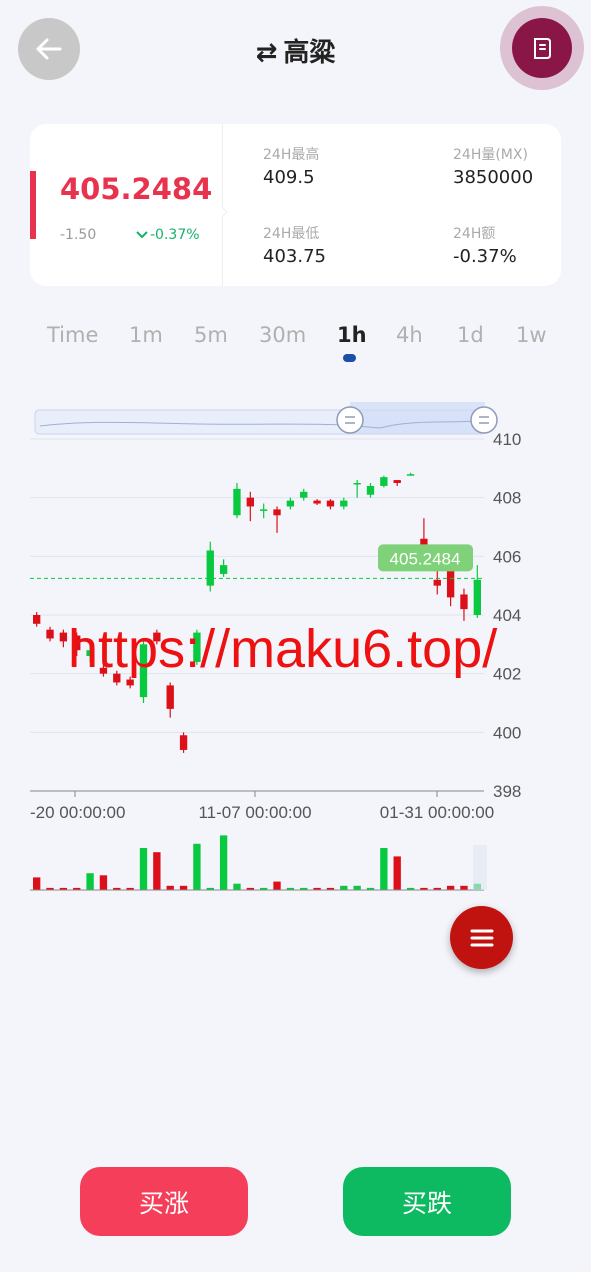 The height and width of the screenshot is (1272, 591). What do you see at coordinates (470, 335) in the screenshot?
I see `tab-1d: 1d` at bounding box center [470, 335].